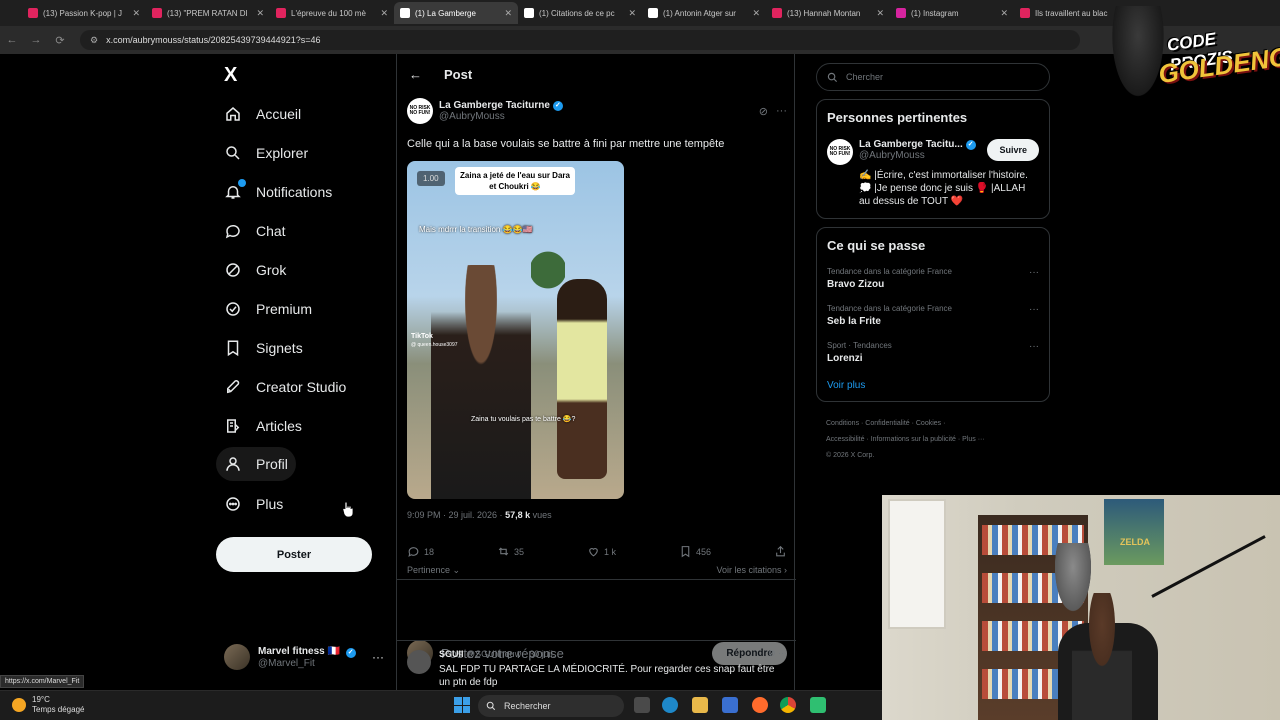 This screenshot has height=720, width=1280. I want to click on avatar, so click(419, 662).